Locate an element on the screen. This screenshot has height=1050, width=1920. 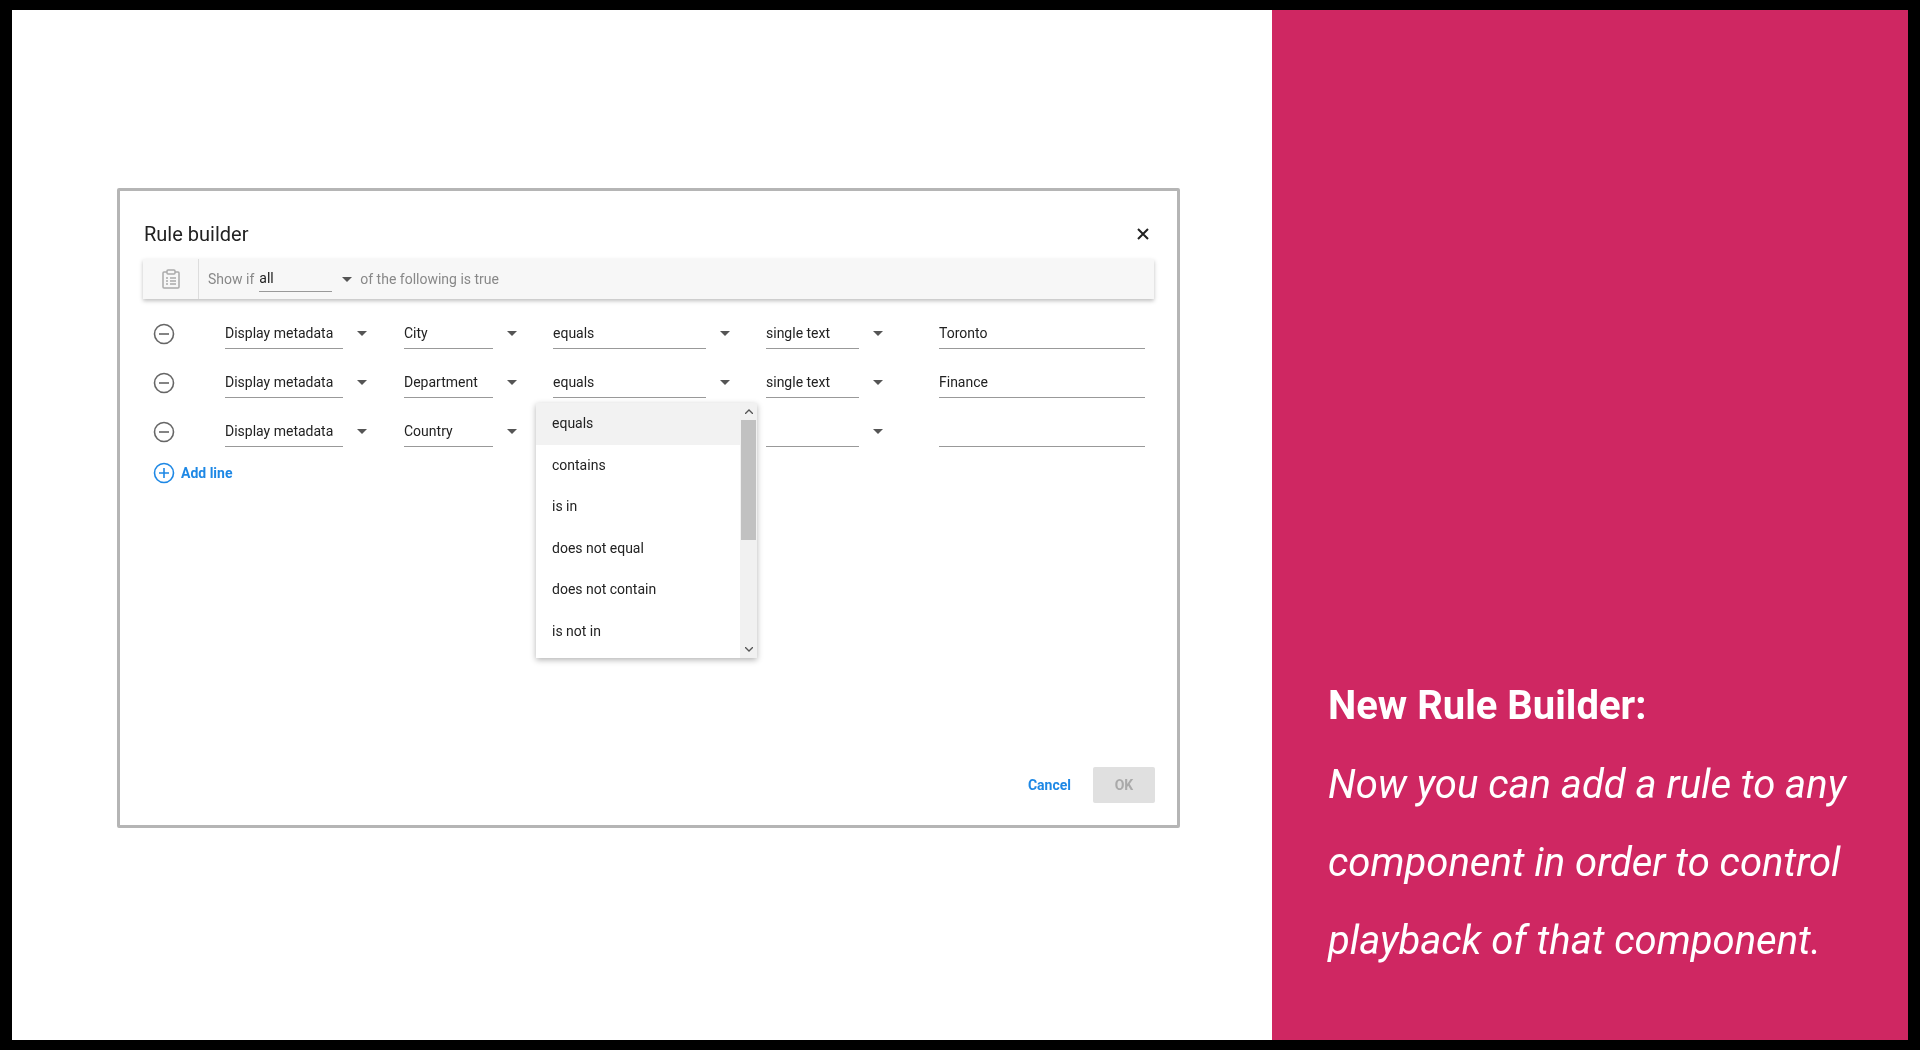
scrollbar is located at coordinates (748, 530).